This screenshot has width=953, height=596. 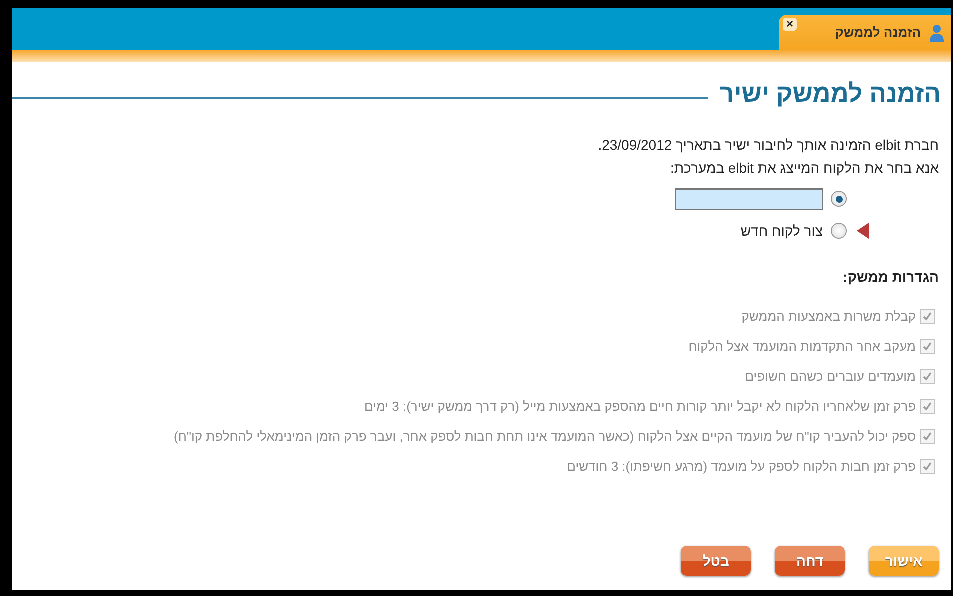 What do you see at coordinates (890, 277) in the screenshot?
I see `section-title: הגדרות ממשק:` at bounding box center [890, 277].